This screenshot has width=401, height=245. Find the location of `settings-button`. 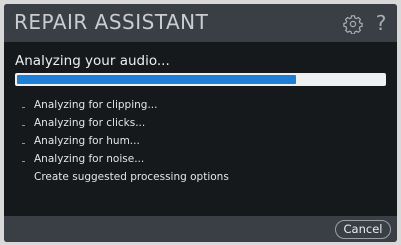

settings-button is located at coordinates (353, 24).